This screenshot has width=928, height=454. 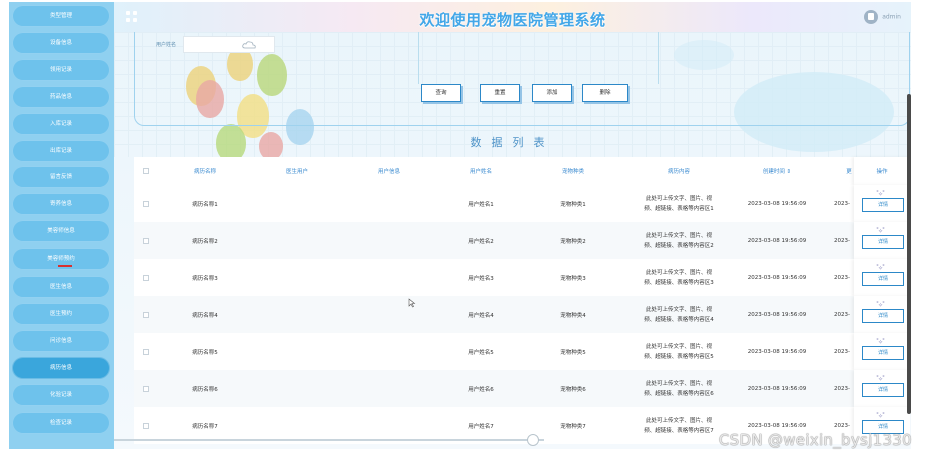 I want to click on sidebar-item-label: 设备信息, so click(x=60, y=43).